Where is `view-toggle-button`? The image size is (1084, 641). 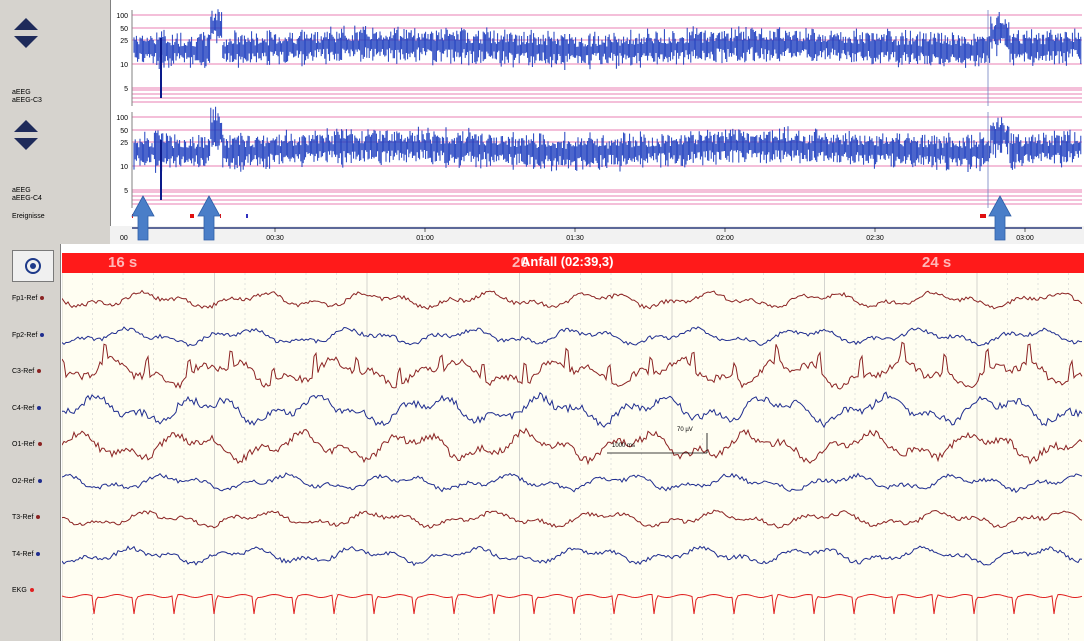
view-toggle-button is located at coordinates (33, 266).